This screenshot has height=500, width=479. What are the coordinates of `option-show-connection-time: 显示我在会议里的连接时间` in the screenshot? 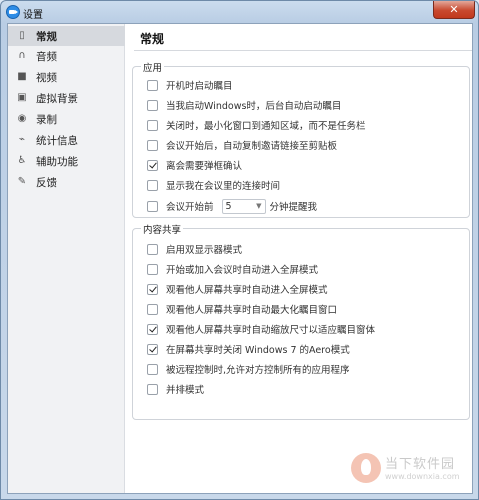 It's located at (213, 185).